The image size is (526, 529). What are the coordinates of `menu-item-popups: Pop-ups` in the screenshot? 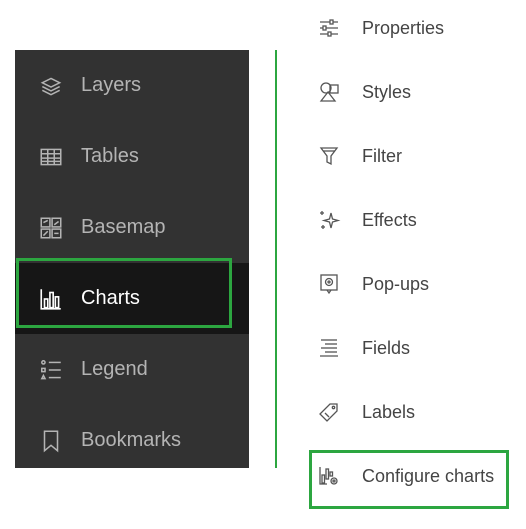 It's located at (372, 284).